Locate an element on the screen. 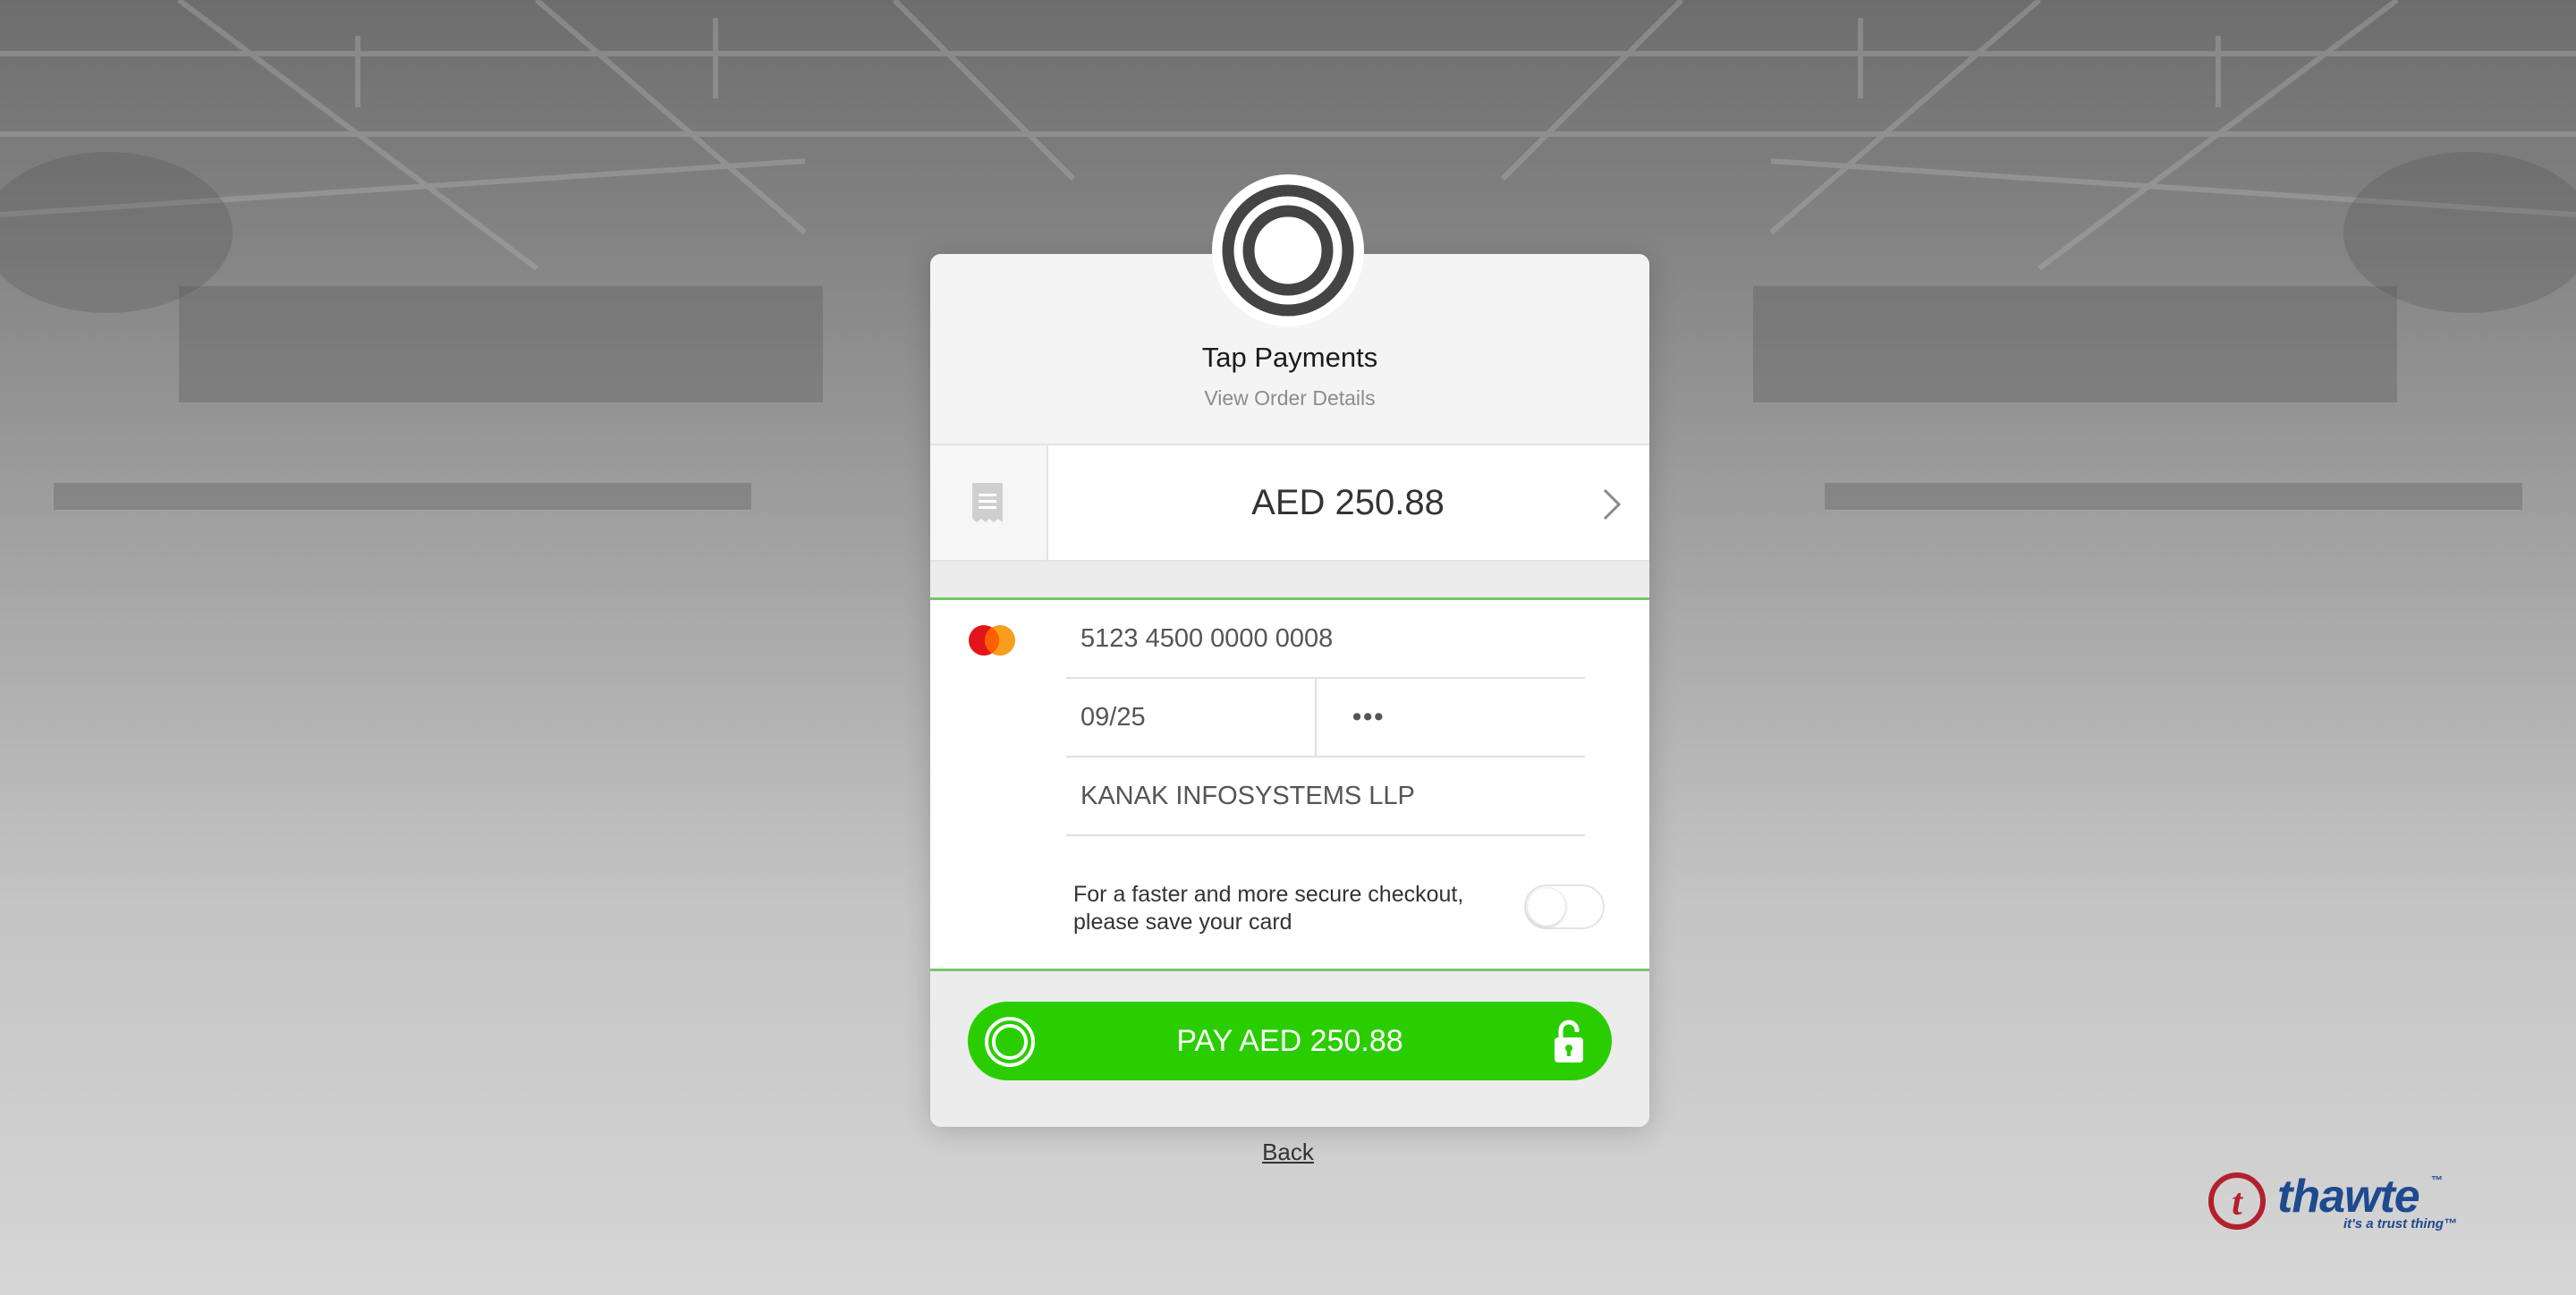 This screenshot has height=1295, width=2576. cardholder-name-field: KANAK INFOSYSTEMS LLP is located at coordinates (1325, 797).